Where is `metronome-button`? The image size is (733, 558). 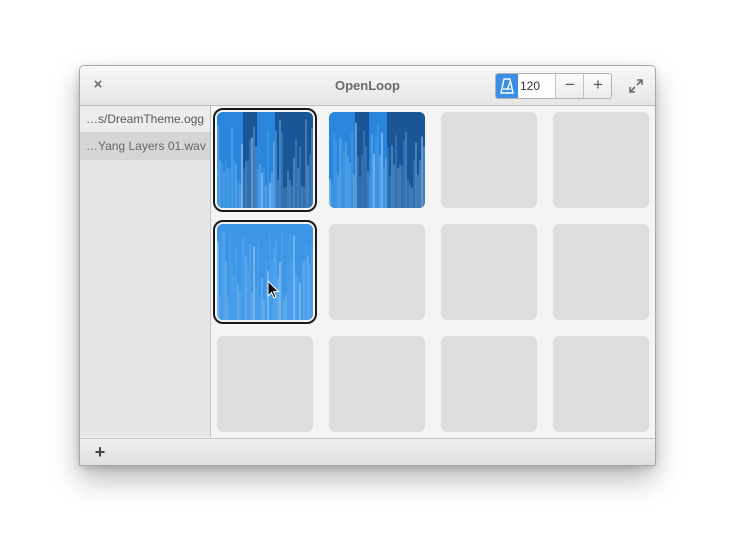 metronome-button is located at coordinates (507, 86).